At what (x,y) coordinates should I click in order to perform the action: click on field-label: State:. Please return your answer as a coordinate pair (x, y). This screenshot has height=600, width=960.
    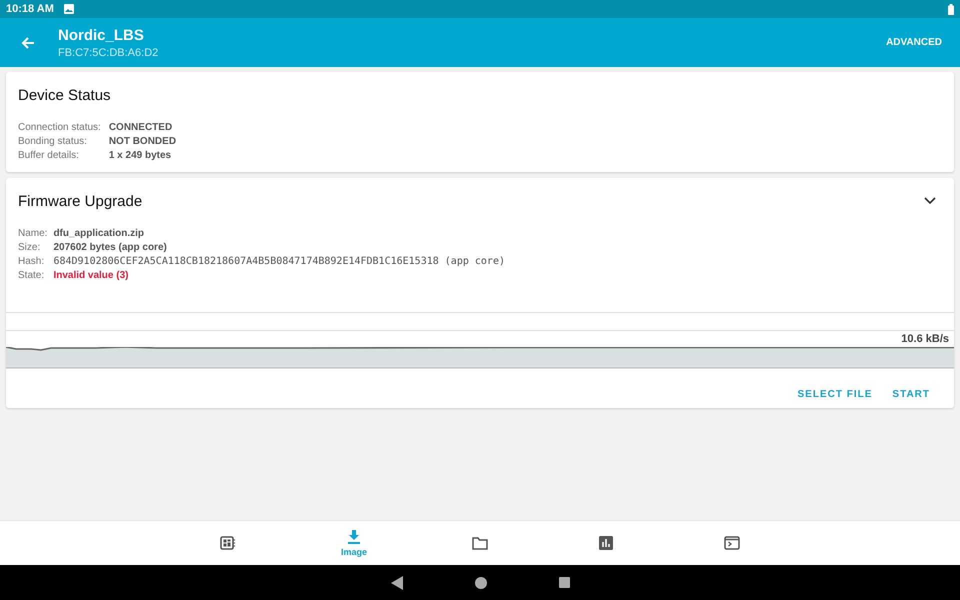
    Looking at the image, I should click on (32, 275).